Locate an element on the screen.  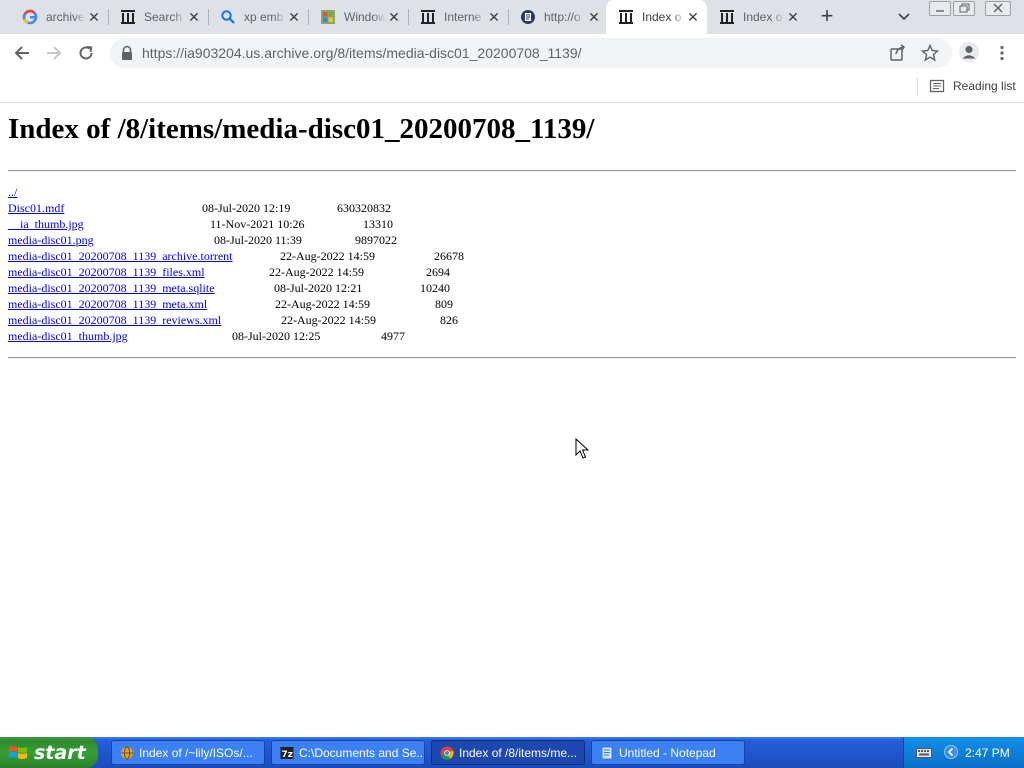
tab-xp-emb: xp emb ✕ is located at coordinates (258, 17).